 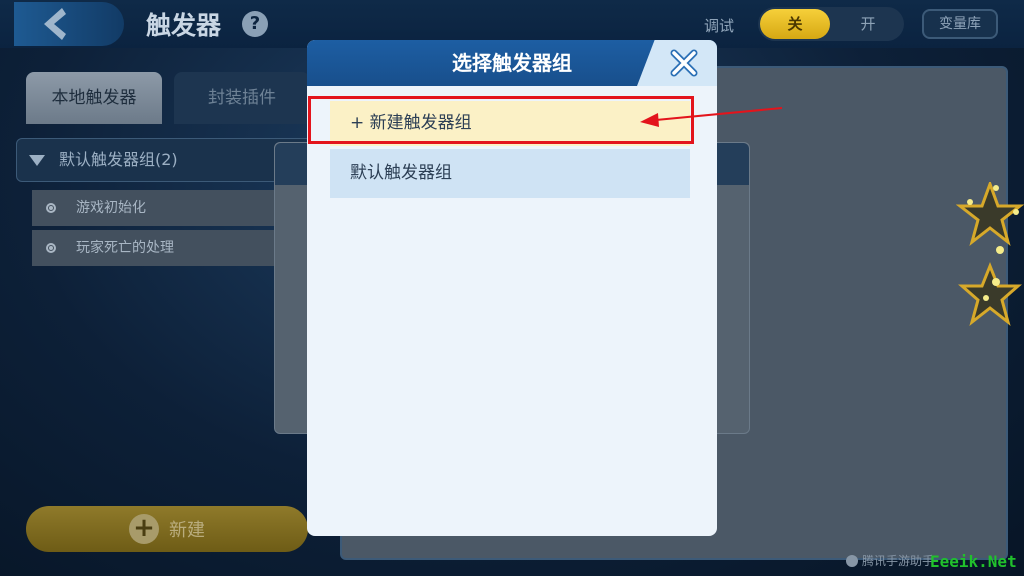 What do you see at coordinates (144, 529) in the screenshot?
I see `plus-icon: +` at bounding box center [144, 529].